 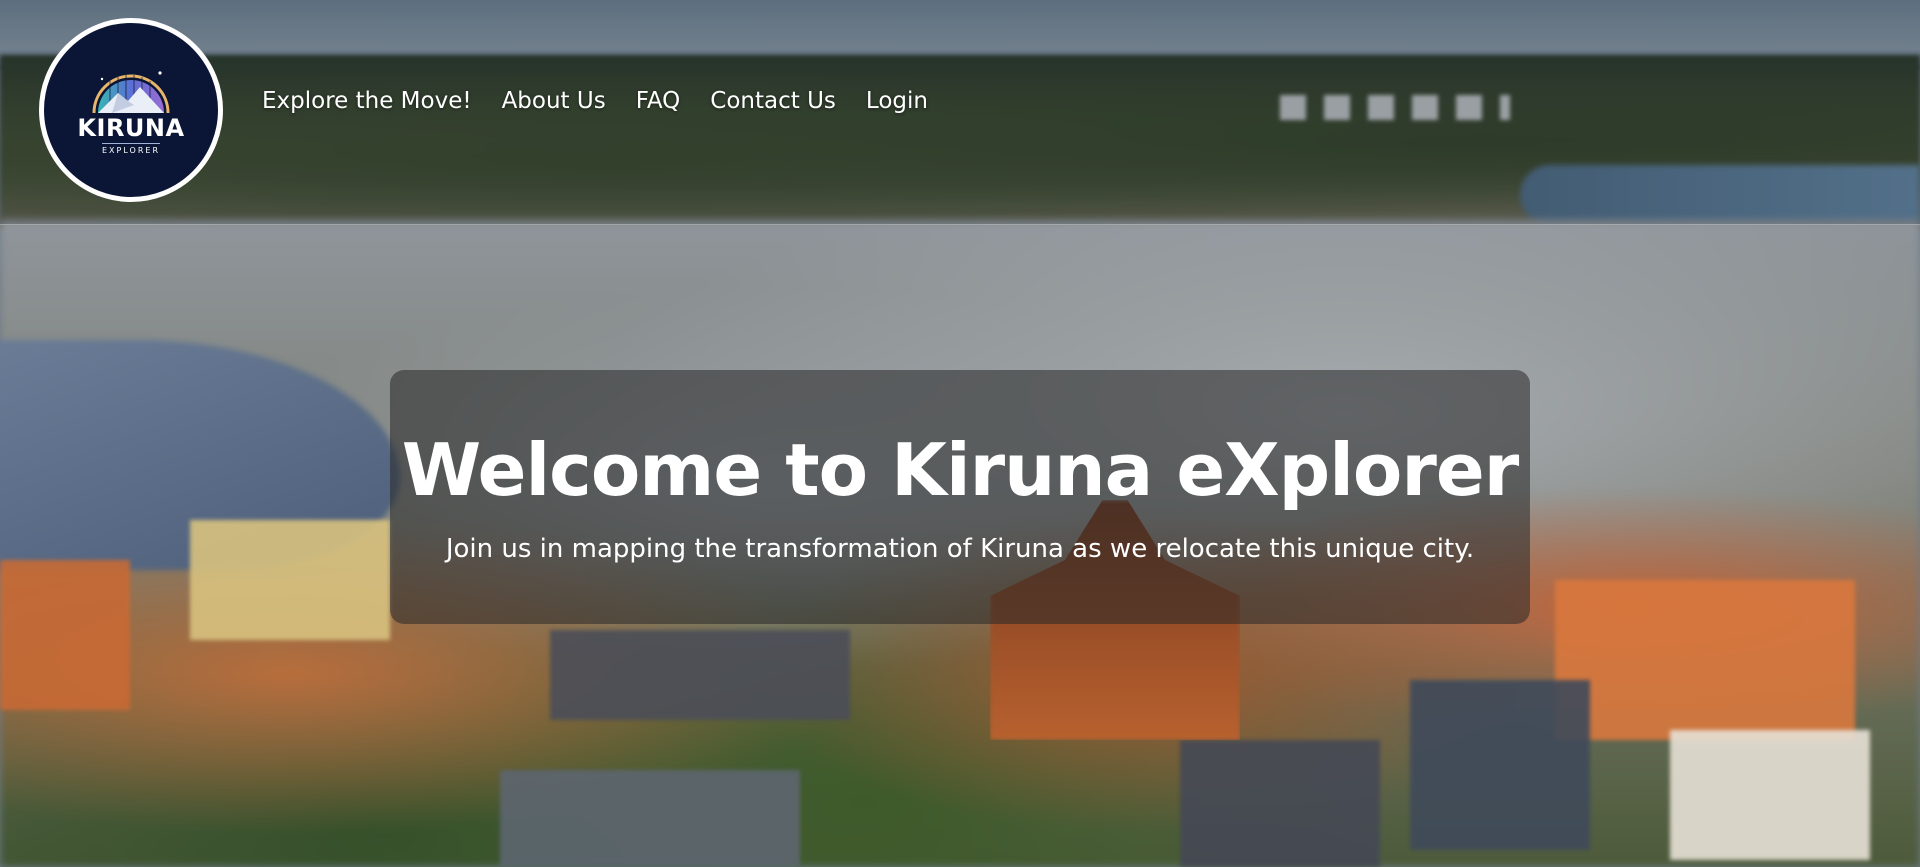 What do you see at coordinates (773, 101) in the screenshot?
I see `nav-contact-us: Contact Us` at bounding box center [773, 101].